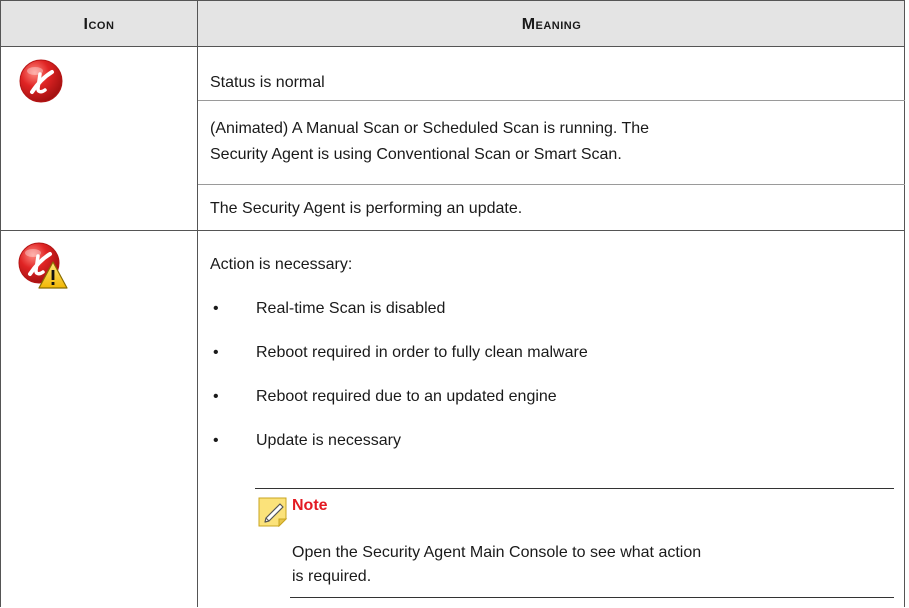 This screenshot has height=608, width=909. Describe the element at coordinates (904, 303) in the screenshot. I see `table-border-right` at that location.